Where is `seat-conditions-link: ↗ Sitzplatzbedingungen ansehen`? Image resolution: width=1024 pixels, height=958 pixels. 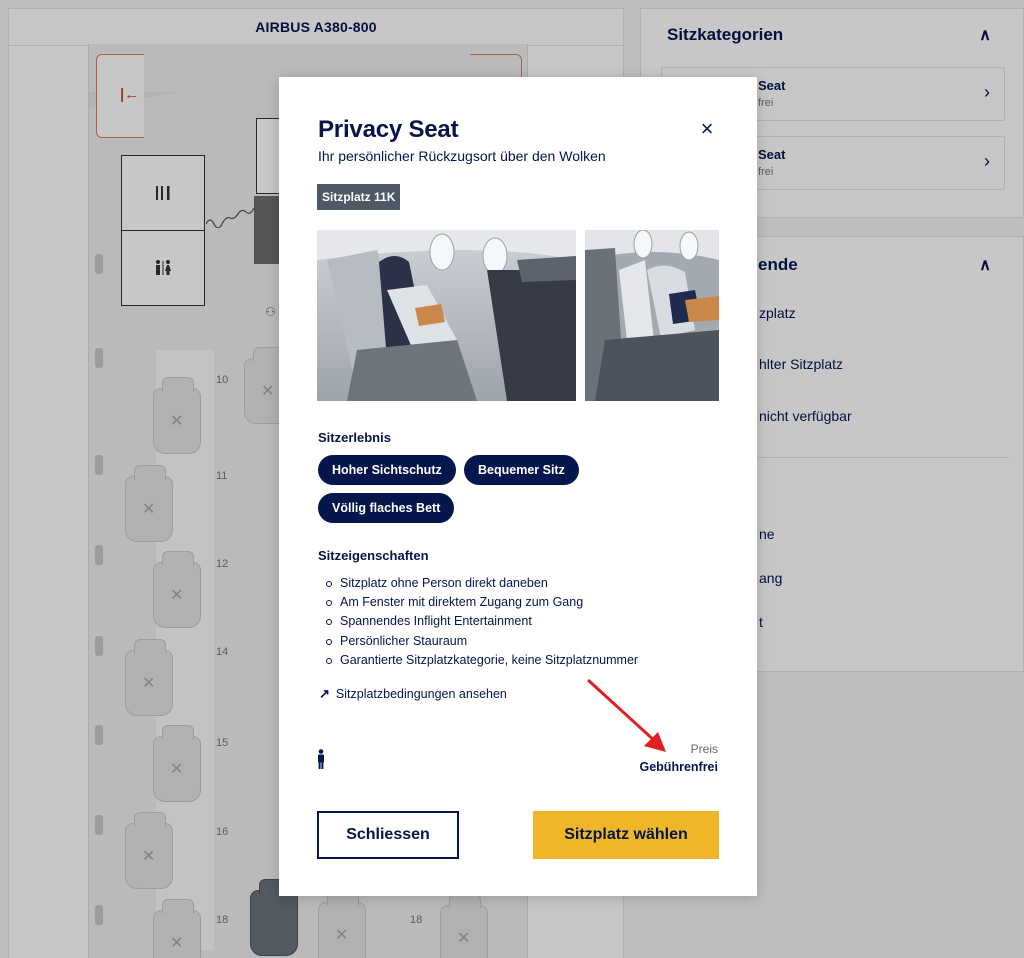 seat-conditions-link: ↗ Sitzplatzbedingungen ansehen is located at coordinates (413, 694).